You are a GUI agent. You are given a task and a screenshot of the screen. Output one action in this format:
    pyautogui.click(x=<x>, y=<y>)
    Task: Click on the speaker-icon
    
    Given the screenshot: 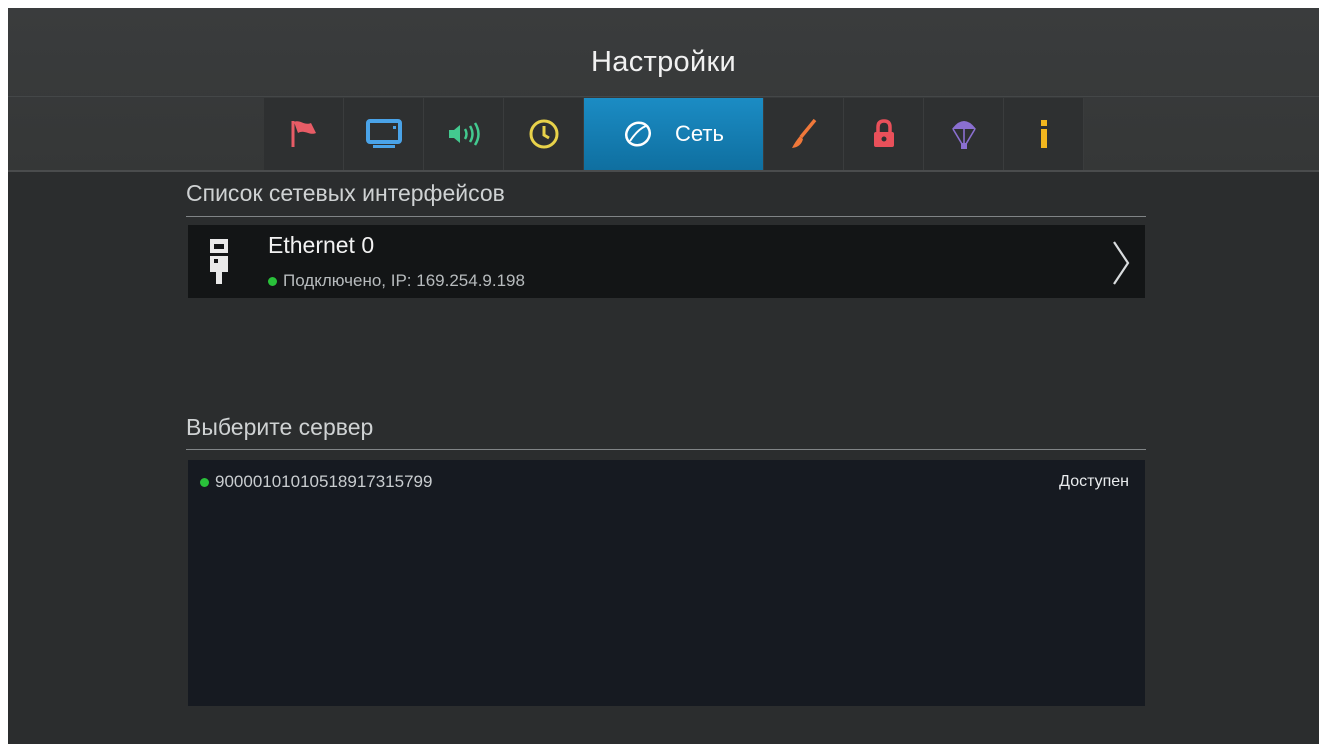 What is the action you would take?
    pyautogui.click(x=464, y=134)
    